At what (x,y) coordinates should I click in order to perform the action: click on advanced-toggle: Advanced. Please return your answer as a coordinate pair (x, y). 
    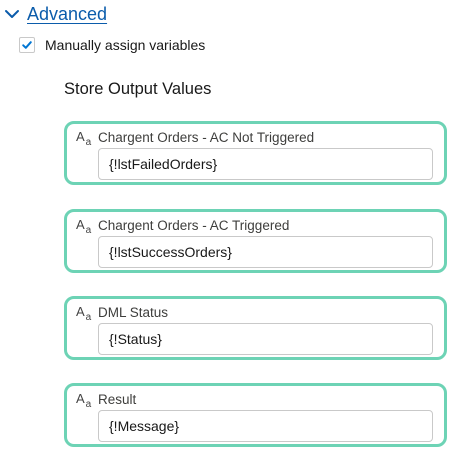
    Looking at the image, I should click on (53, 14).